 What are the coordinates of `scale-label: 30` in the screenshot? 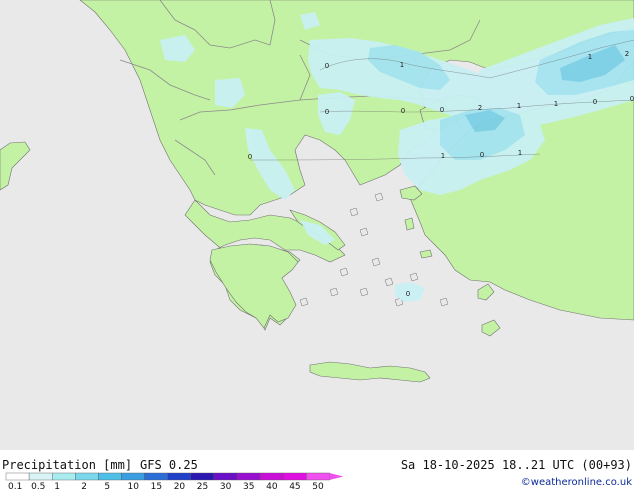 It's located at (226, 486).